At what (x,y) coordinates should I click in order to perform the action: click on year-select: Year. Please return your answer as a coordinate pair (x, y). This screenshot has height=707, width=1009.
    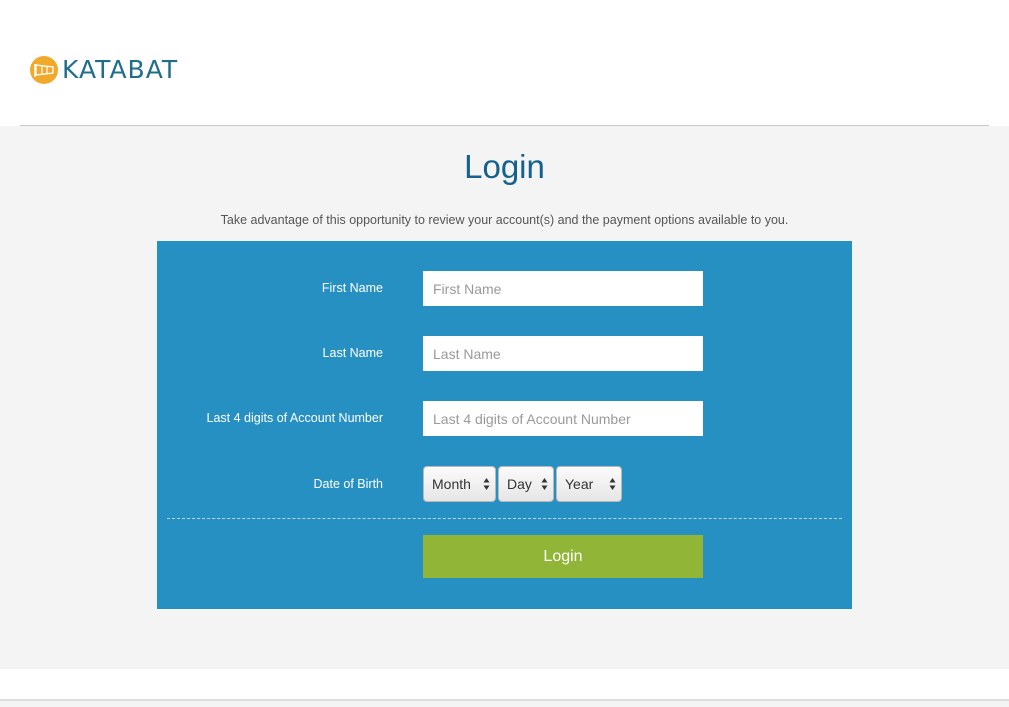
    Looking at the image, I should click on (589, 484).